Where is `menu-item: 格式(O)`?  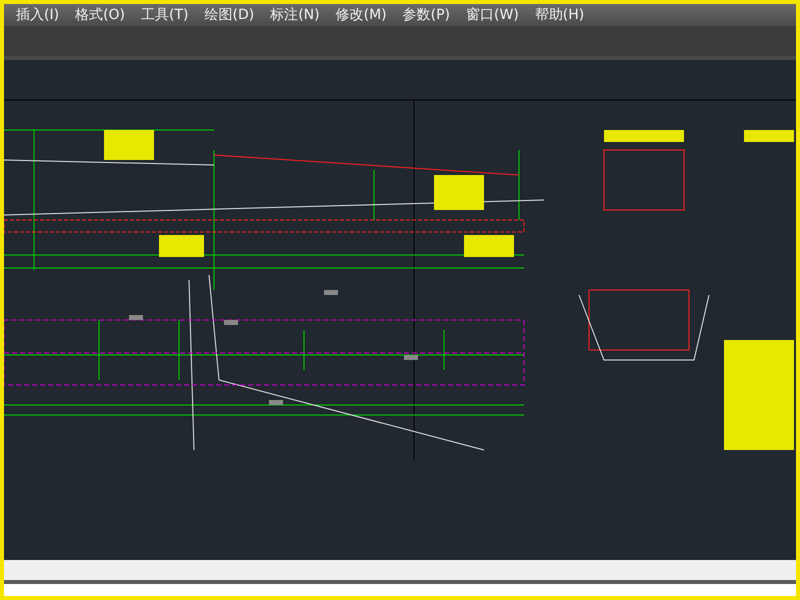
menu-item: 格式(O) is located at coordinates (104, 15).